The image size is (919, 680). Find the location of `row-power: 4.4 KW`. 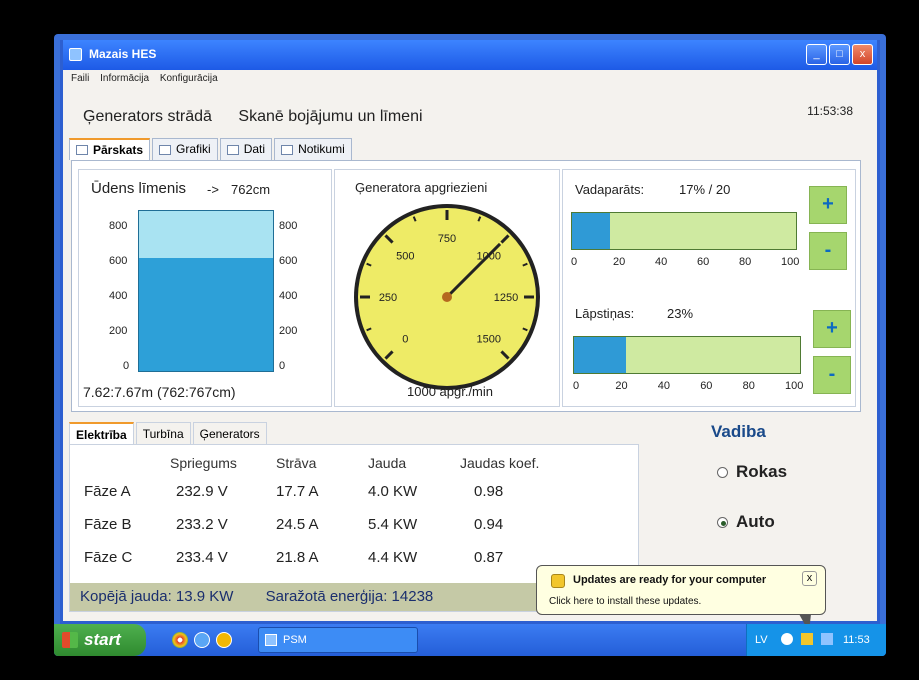

row-power: 4.4 KW is located at coordinates (393, 557).